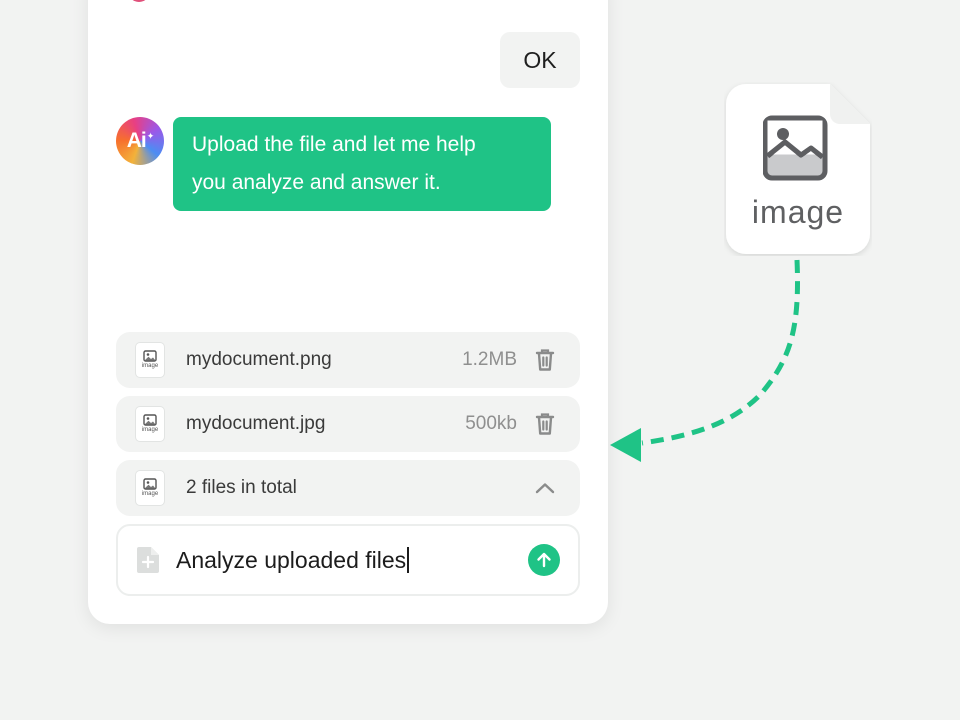  Describe the element at coordinates (795, 148) in the screenshot. I see `image-icon` at that location.